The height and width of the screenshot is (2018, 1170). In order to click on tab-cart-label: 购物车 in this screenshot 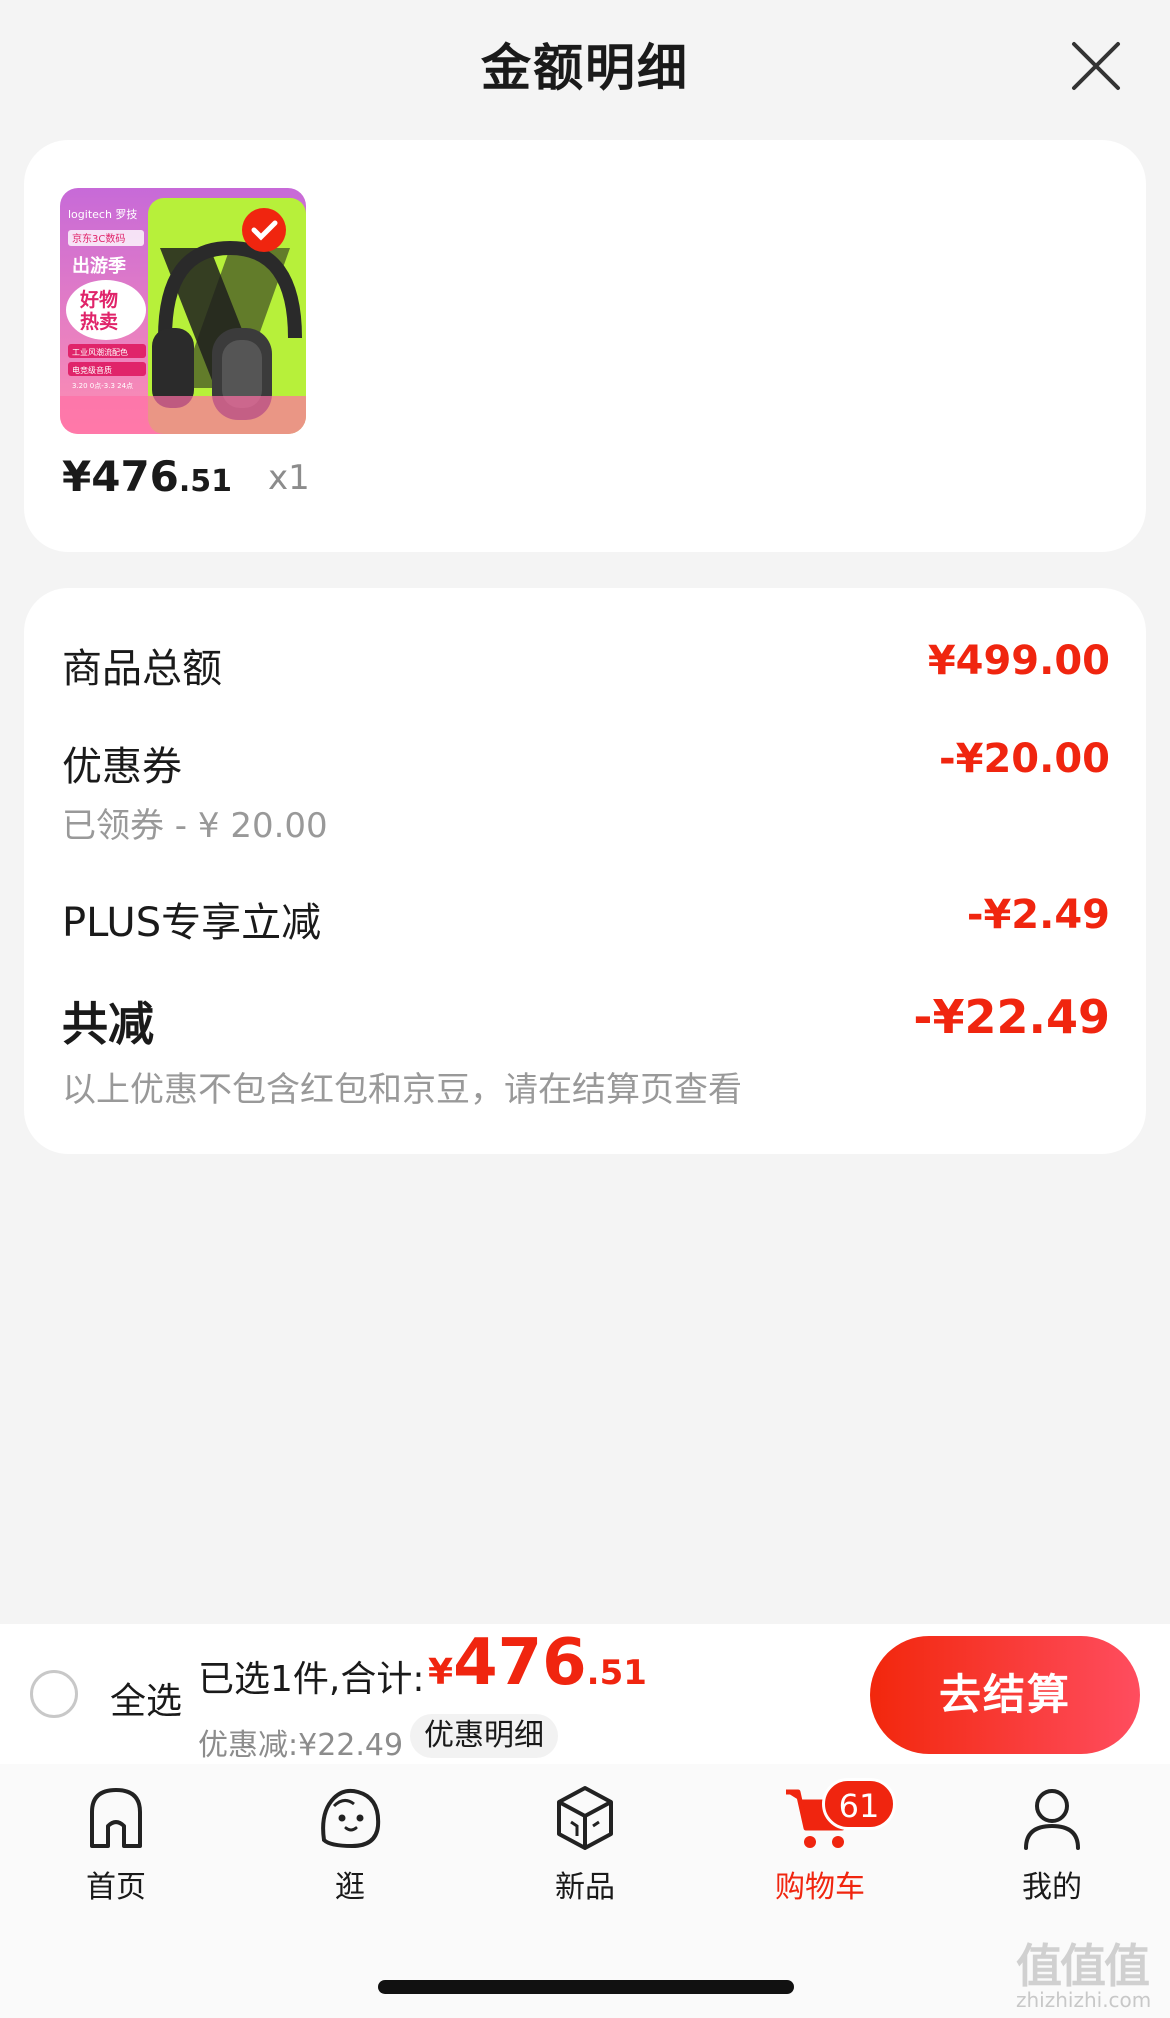, I will do `click(820, 1887)`.